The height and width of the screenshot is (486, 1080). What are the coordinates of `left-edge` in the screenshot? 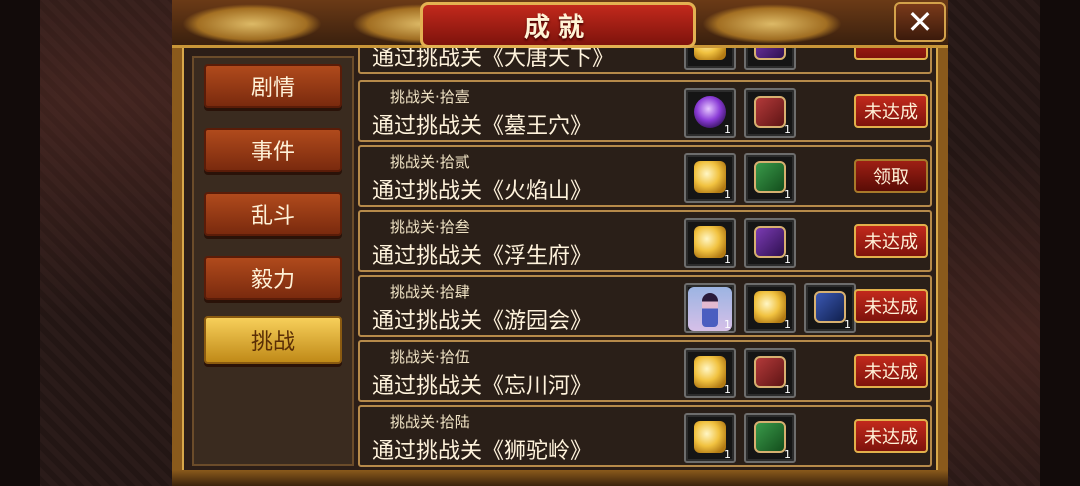 It's located at (20, 243).